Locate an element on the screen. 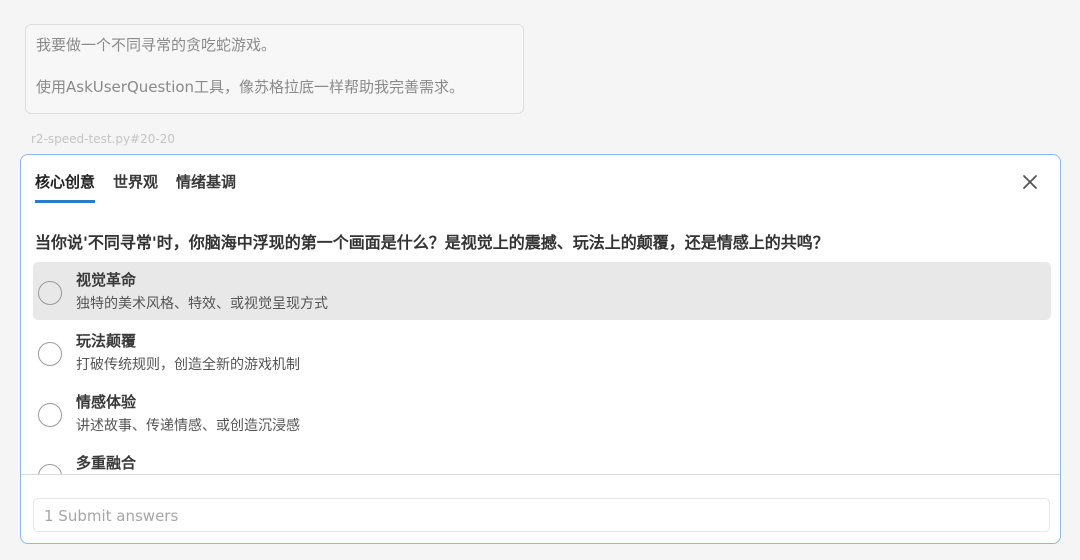 This screenshot has height=560, width=1080. user-message-line-2: 使用AskUserQuestion工具，像苏格拉底一样帮助我完善需求。 is located at coordinates (250, 87).